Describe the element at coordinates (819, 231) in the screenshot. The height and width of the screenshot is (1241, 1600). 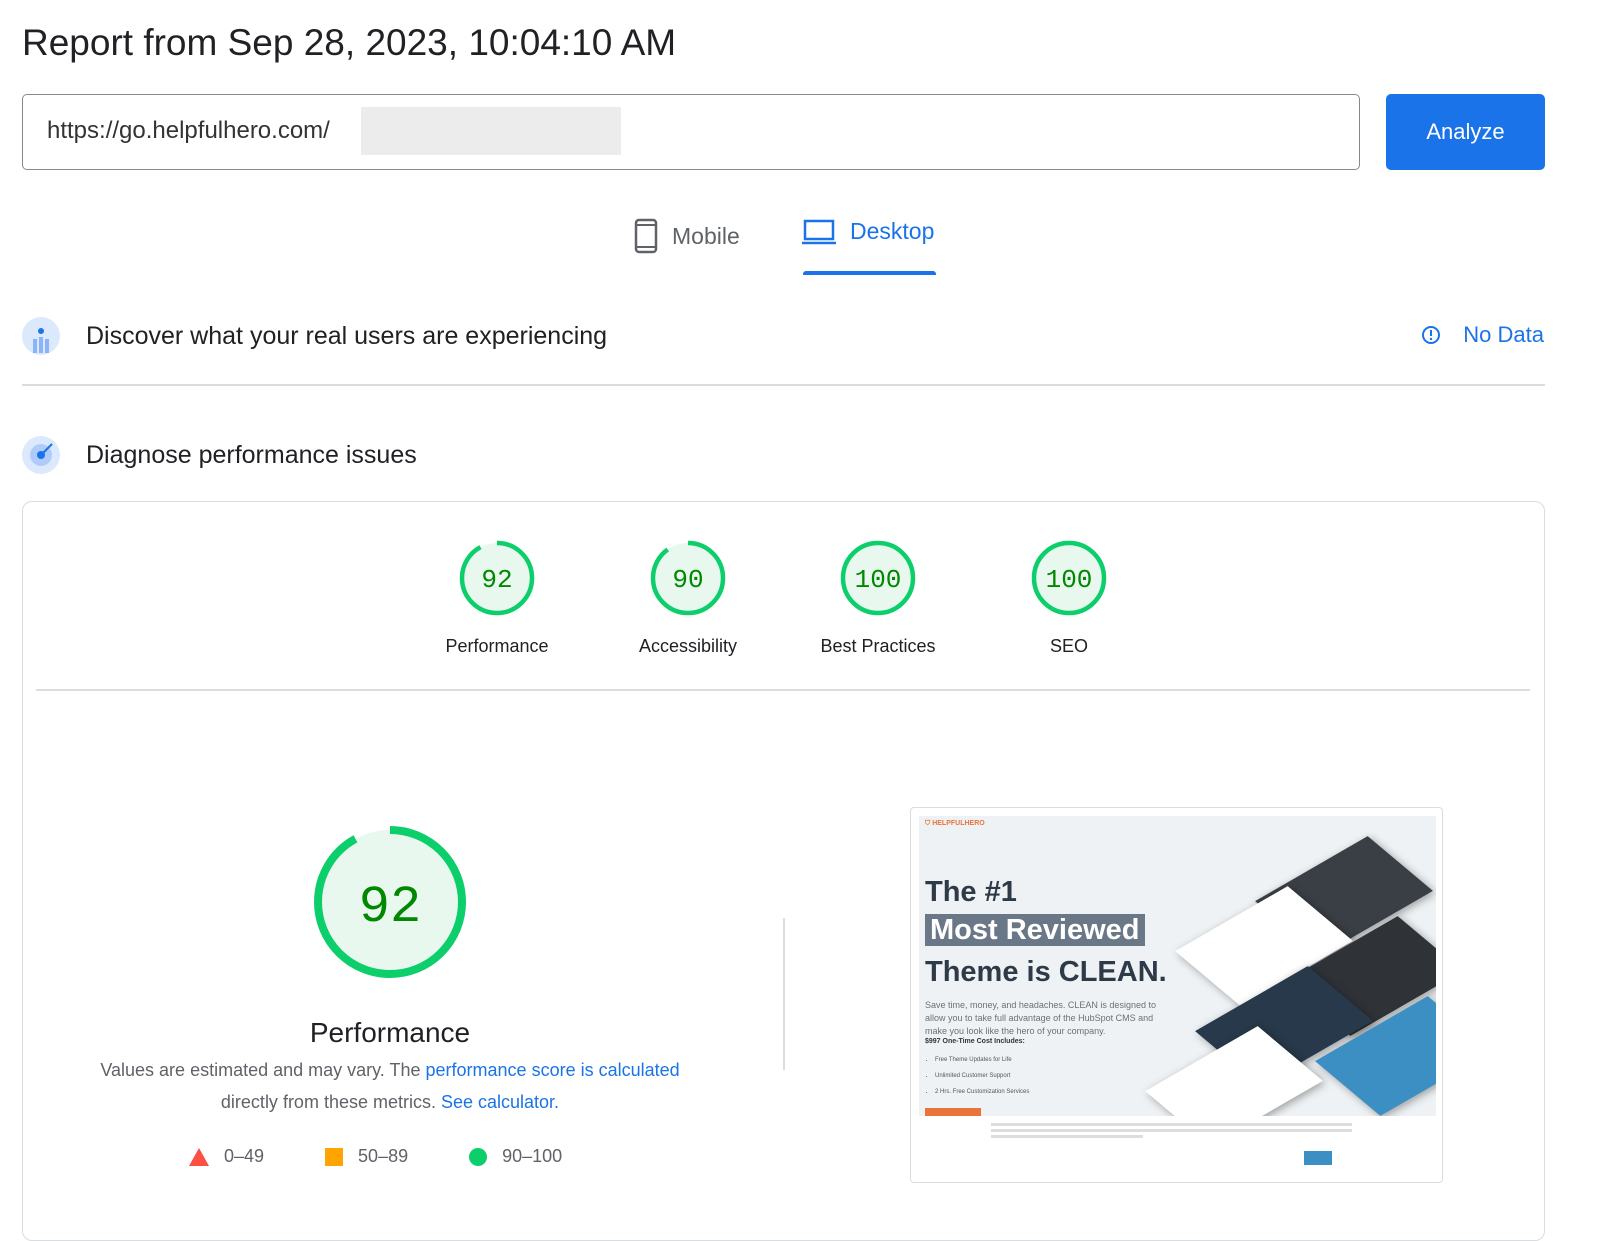
I see `laptop-icon` at that location.